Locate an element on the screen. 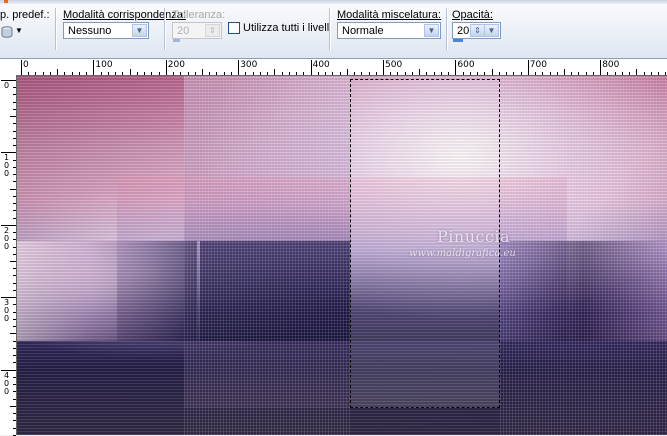 This screenshot has height=436, width=667. use-all-layers-label: Utilizza tutti i livelli is located at coordinates (287, 28).